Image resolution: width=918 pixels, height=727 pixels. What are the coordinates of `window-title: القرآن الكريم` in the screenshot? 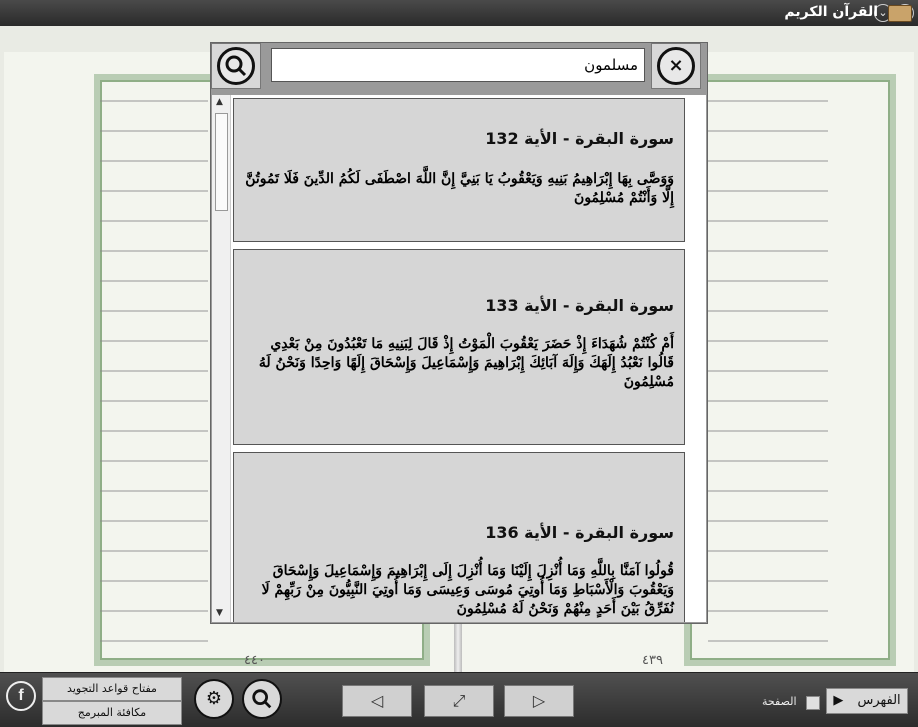 It's located at (831, 12).